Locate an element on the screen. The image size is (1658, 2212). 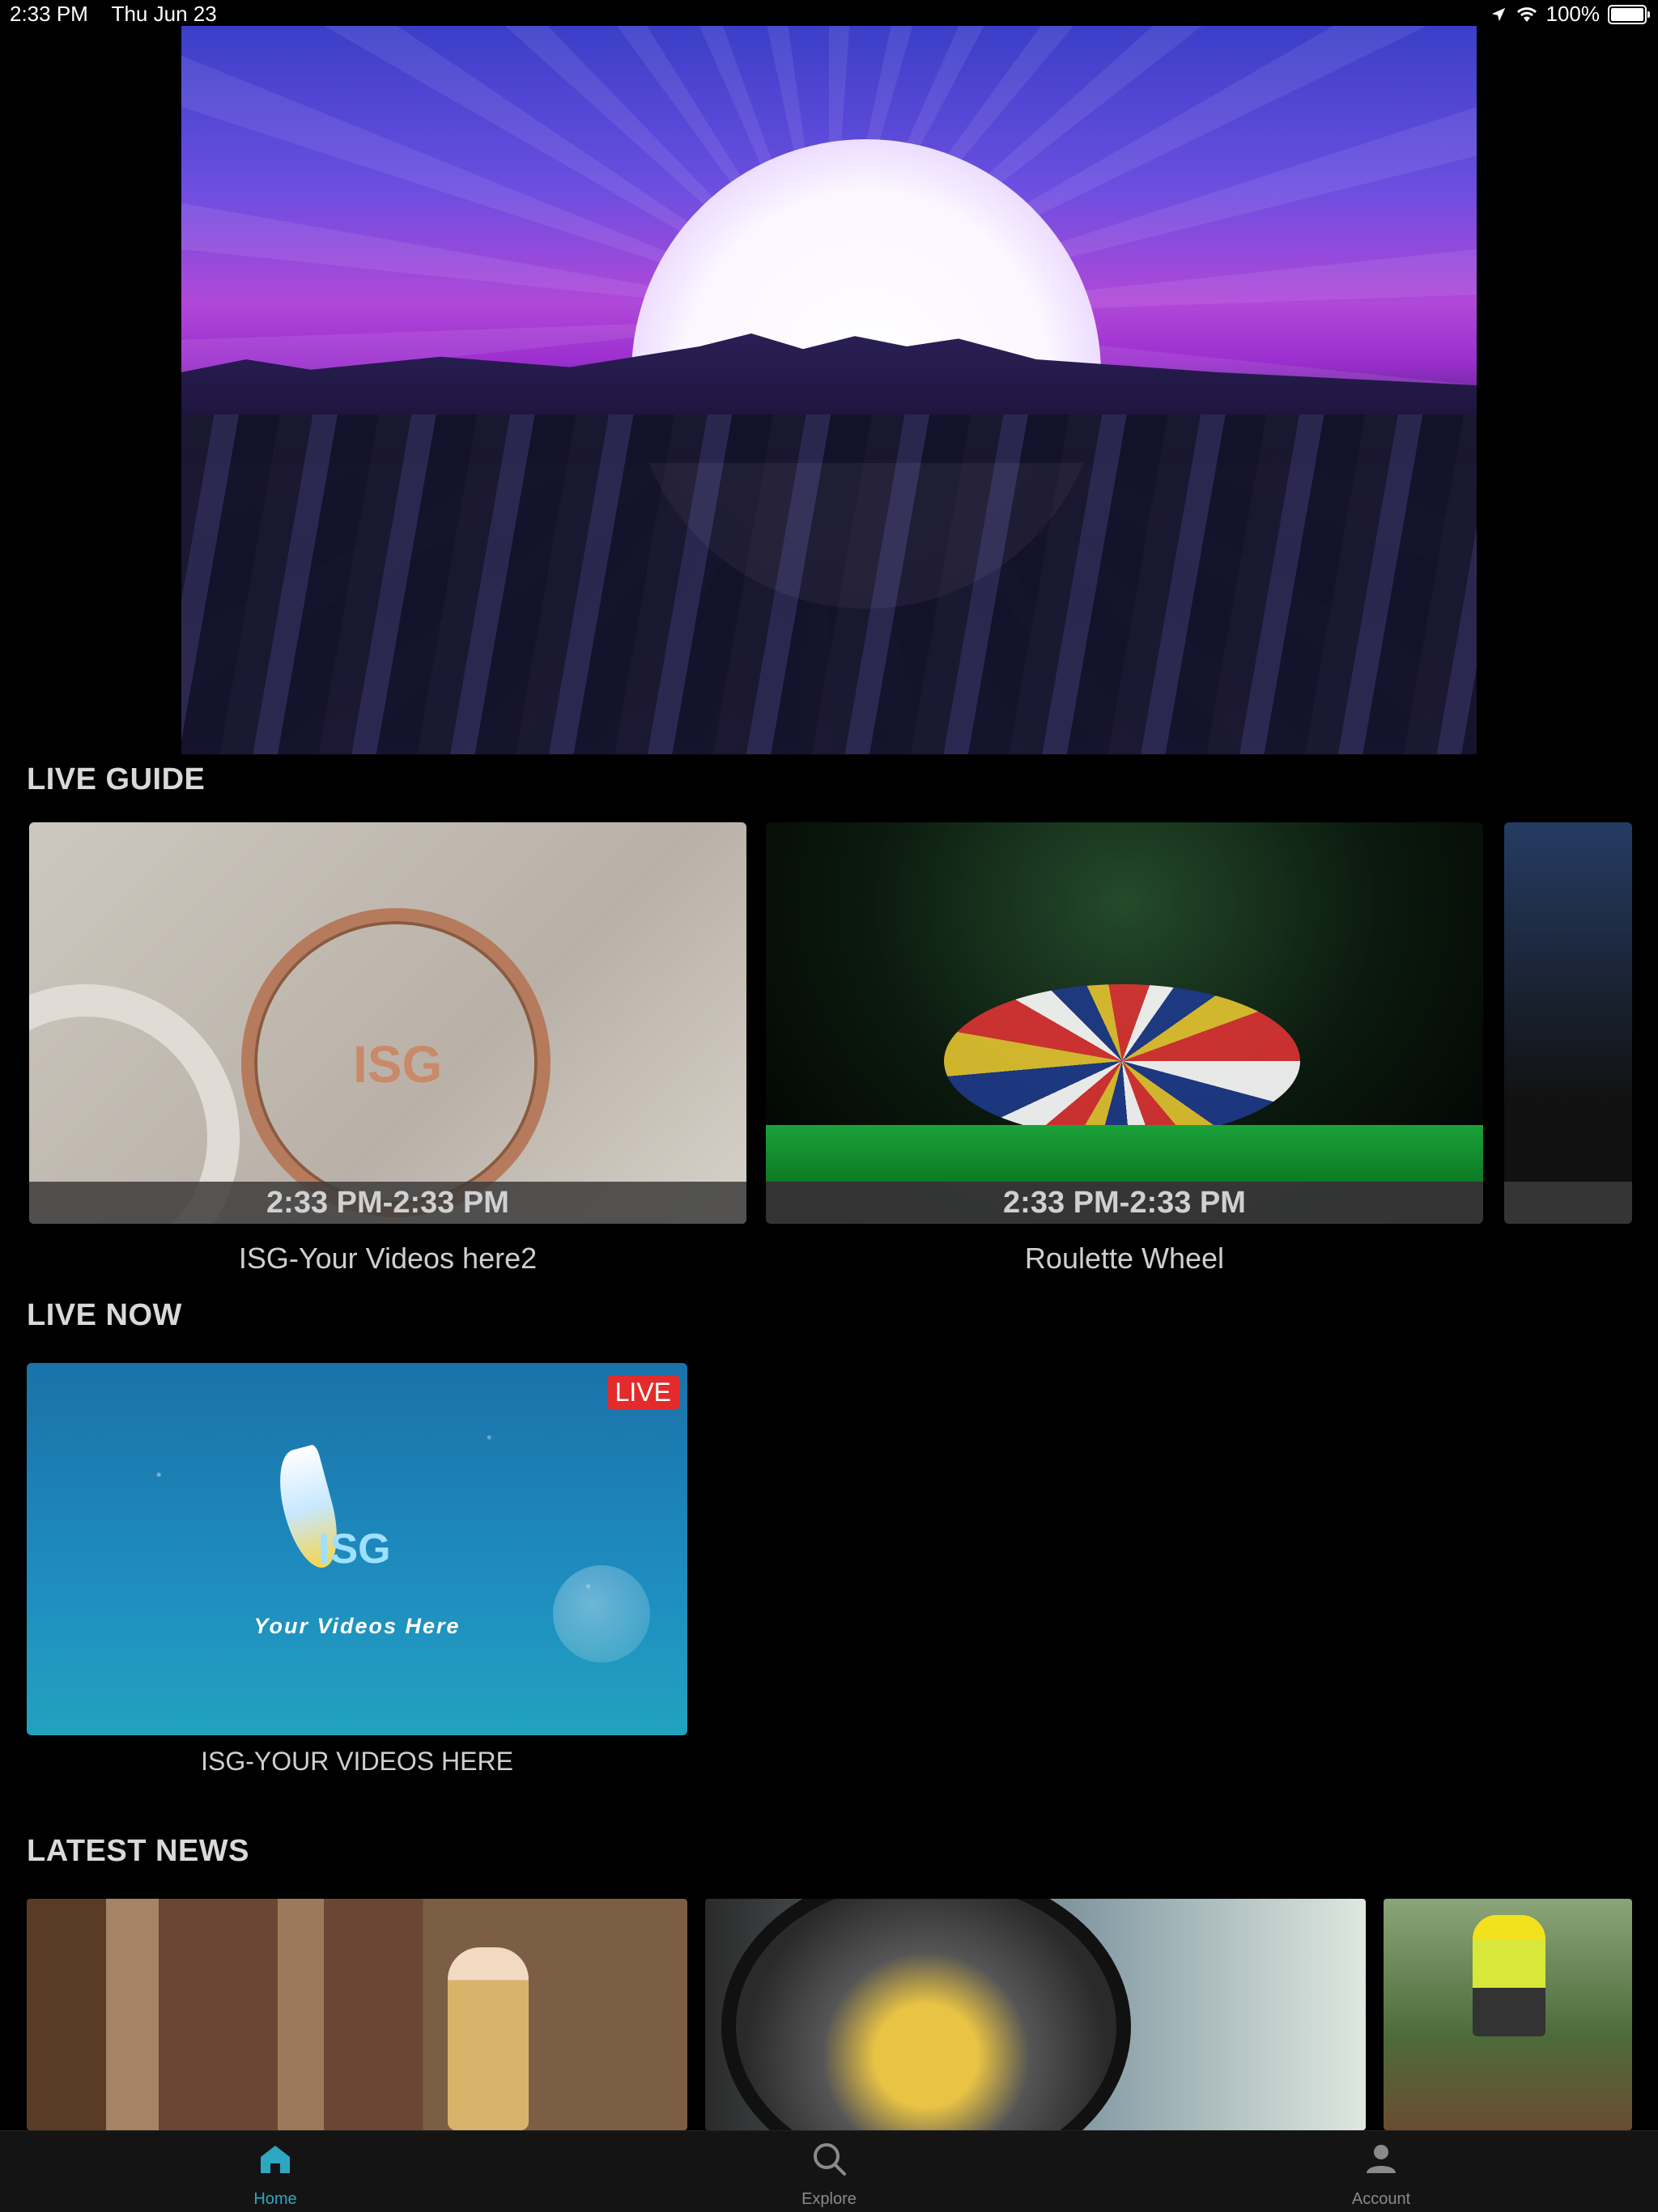
live-now-title: ISG-YOUR VIDEOS HERE is located at coordinates (357, 1762).